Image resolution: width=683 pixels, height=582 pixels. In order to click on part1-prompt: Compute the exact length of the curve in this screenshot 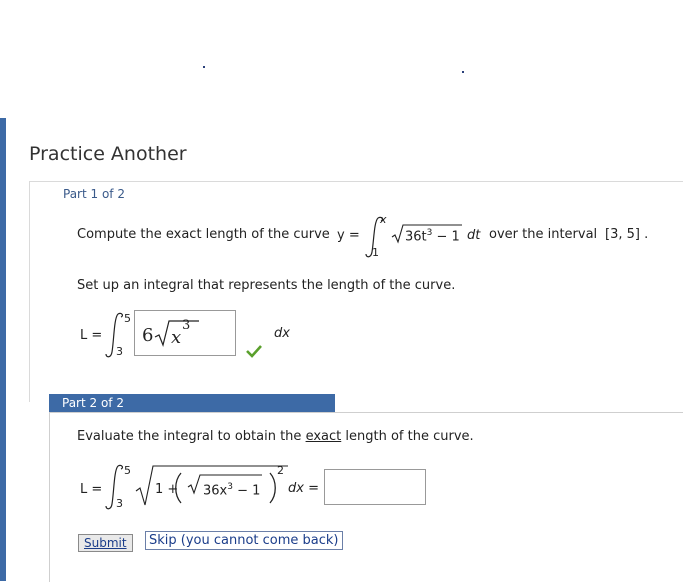, I will do `click(203, 234)`.